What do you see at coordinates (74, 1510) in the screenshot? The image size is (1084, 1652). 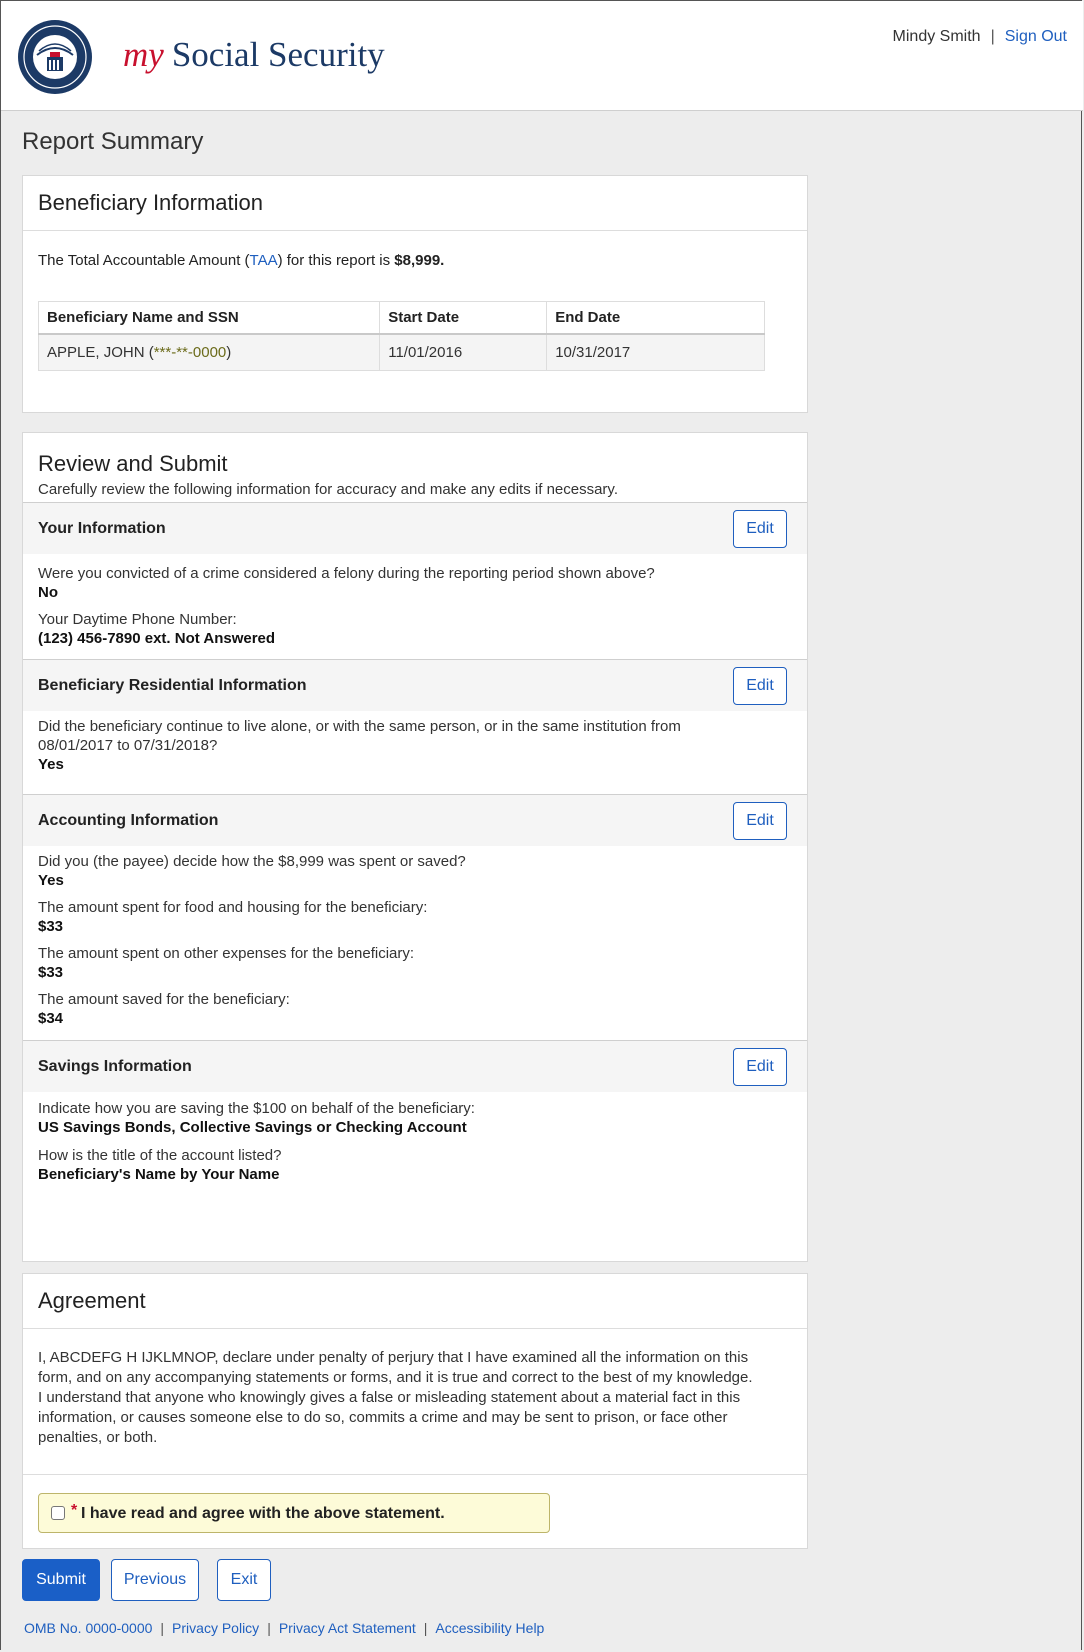 I see `required-asterisk: *` at bounding box center [74, 1510].